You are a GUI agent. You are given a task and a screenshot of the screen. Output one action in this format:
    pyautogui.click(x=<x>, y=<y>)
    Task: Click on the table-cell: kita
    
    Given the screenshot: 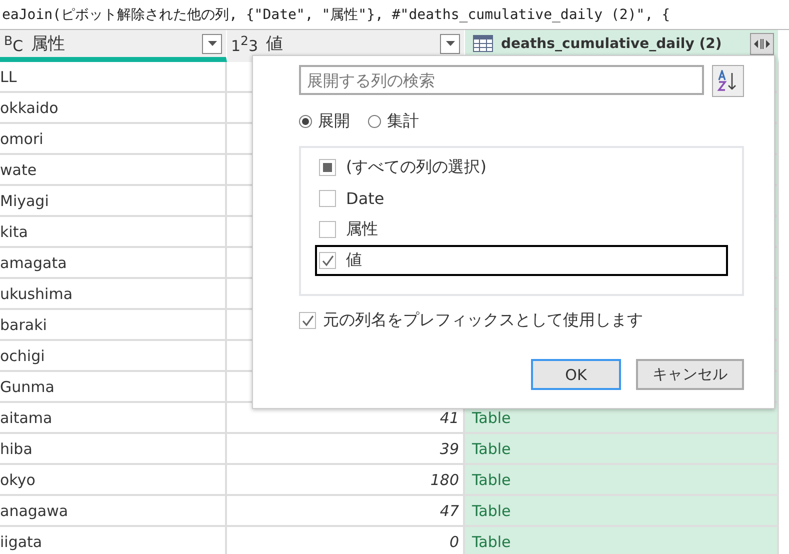 What is the action you would take?
    pyautogui.click(x=113, y=232)
    